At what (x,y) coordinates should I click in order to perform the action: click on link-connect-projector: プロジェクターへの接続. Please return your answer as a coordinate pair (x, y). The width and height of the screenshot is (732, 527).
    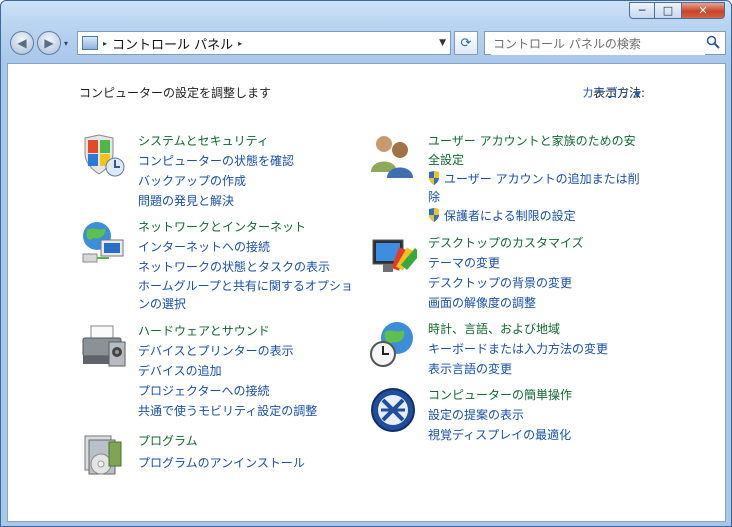
    Looking at the image, I should click on (227, 391).